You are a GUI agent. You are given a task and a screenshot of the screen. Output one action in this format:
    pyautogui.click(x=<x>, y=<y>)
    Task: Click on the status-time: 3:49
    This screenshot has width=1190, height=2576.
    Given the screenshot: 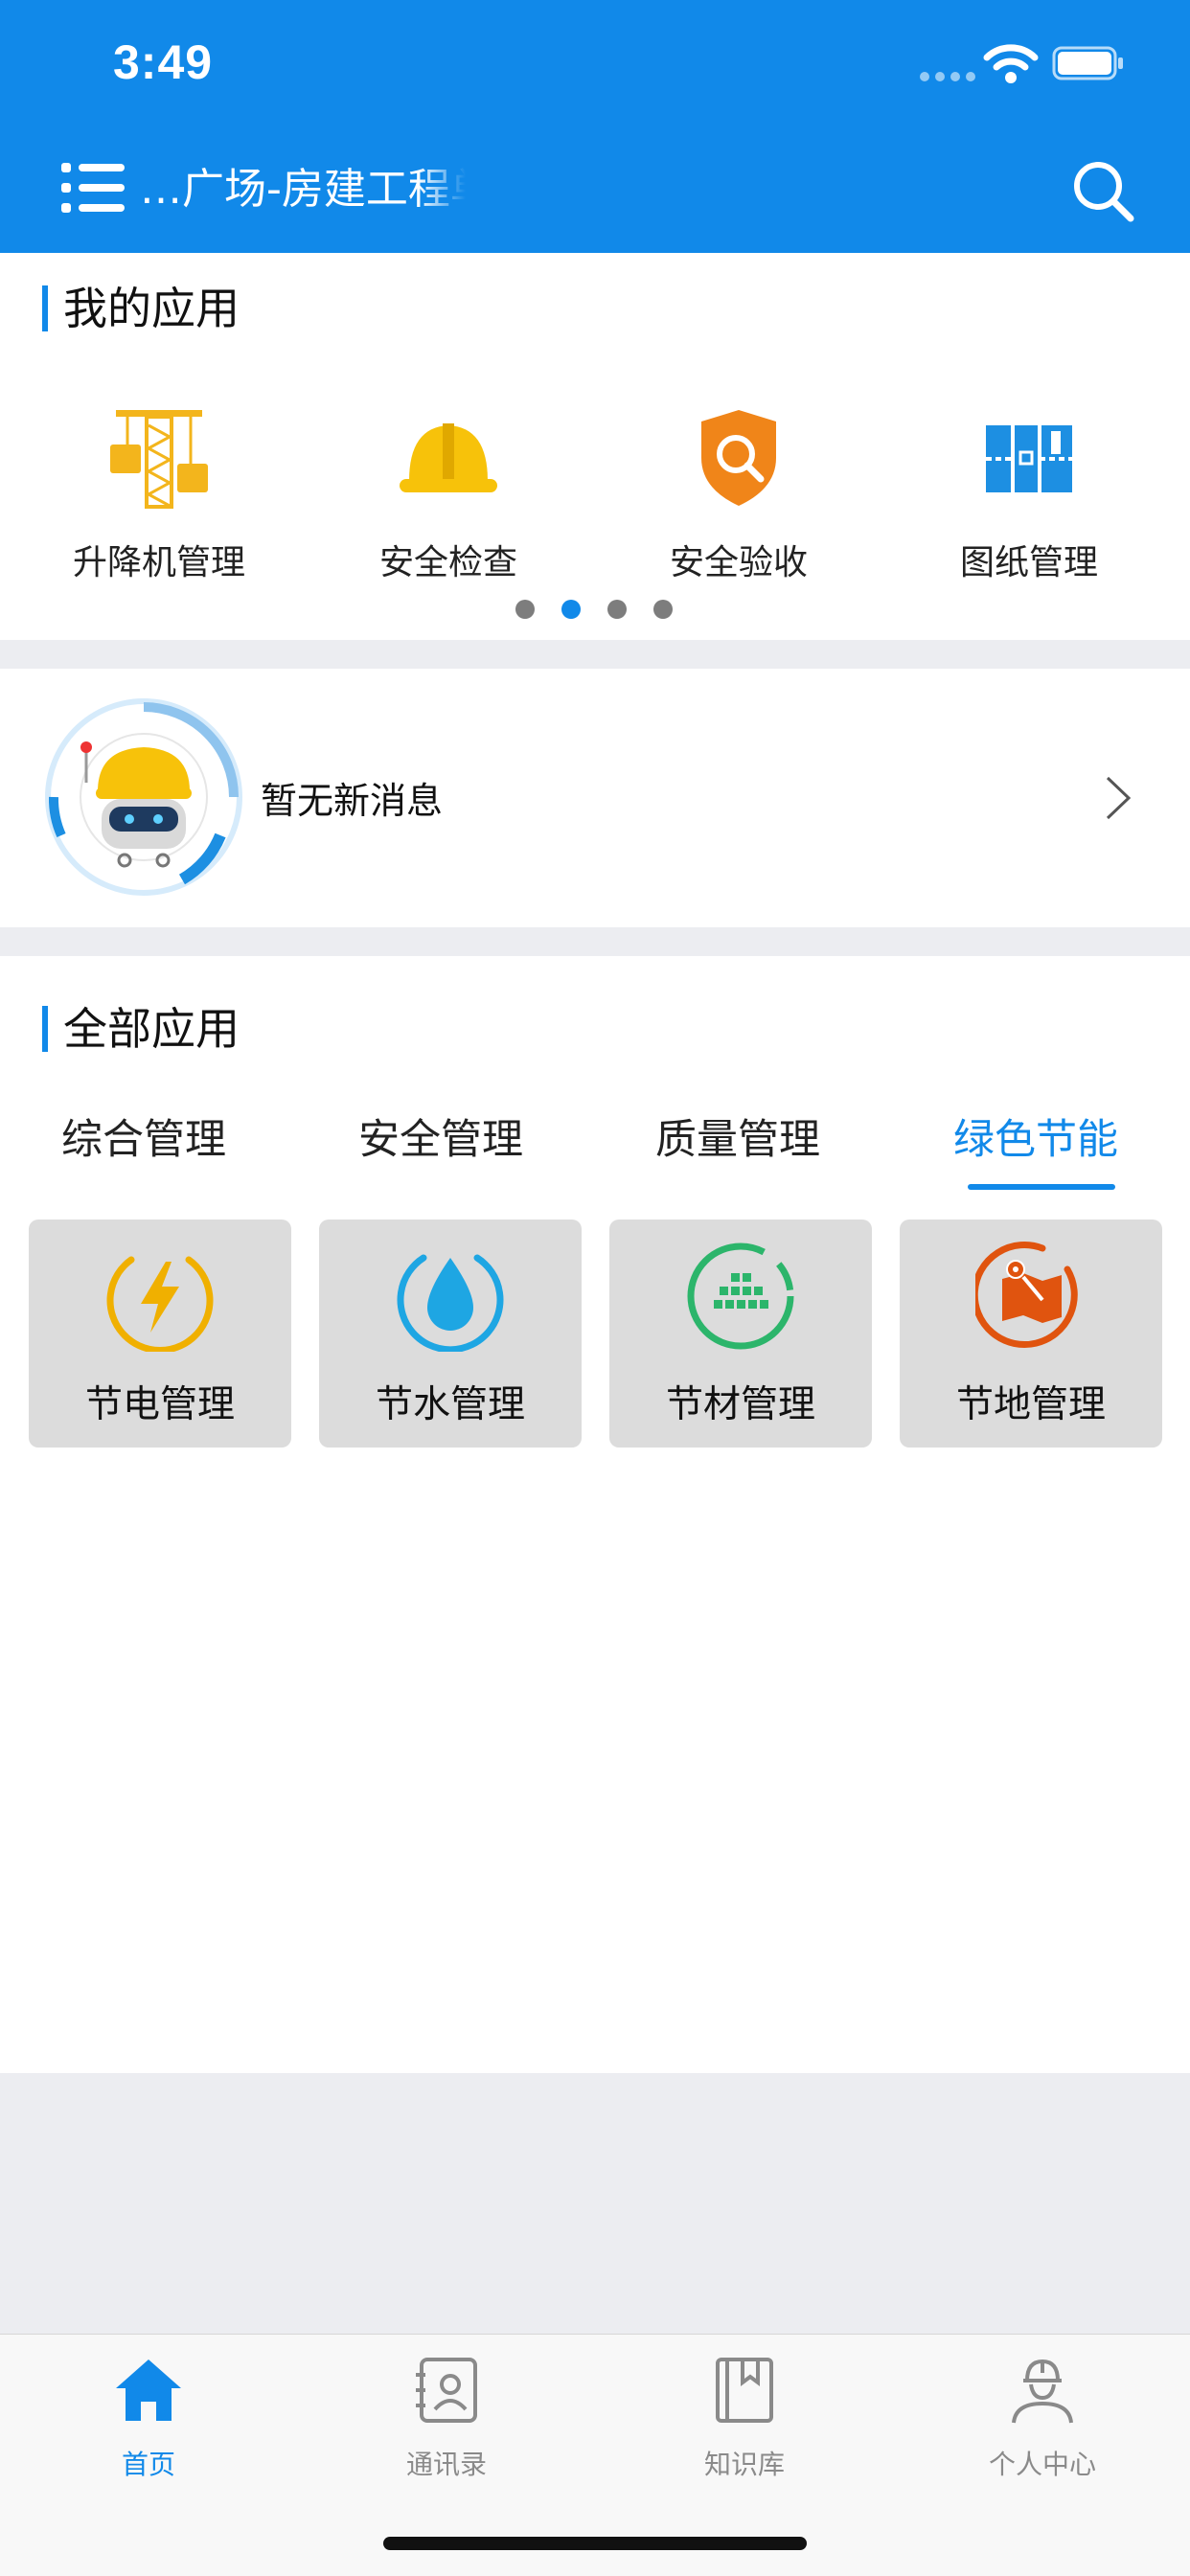 What is the action you would take?
    pyautogui.click(x=163, y=62)
    